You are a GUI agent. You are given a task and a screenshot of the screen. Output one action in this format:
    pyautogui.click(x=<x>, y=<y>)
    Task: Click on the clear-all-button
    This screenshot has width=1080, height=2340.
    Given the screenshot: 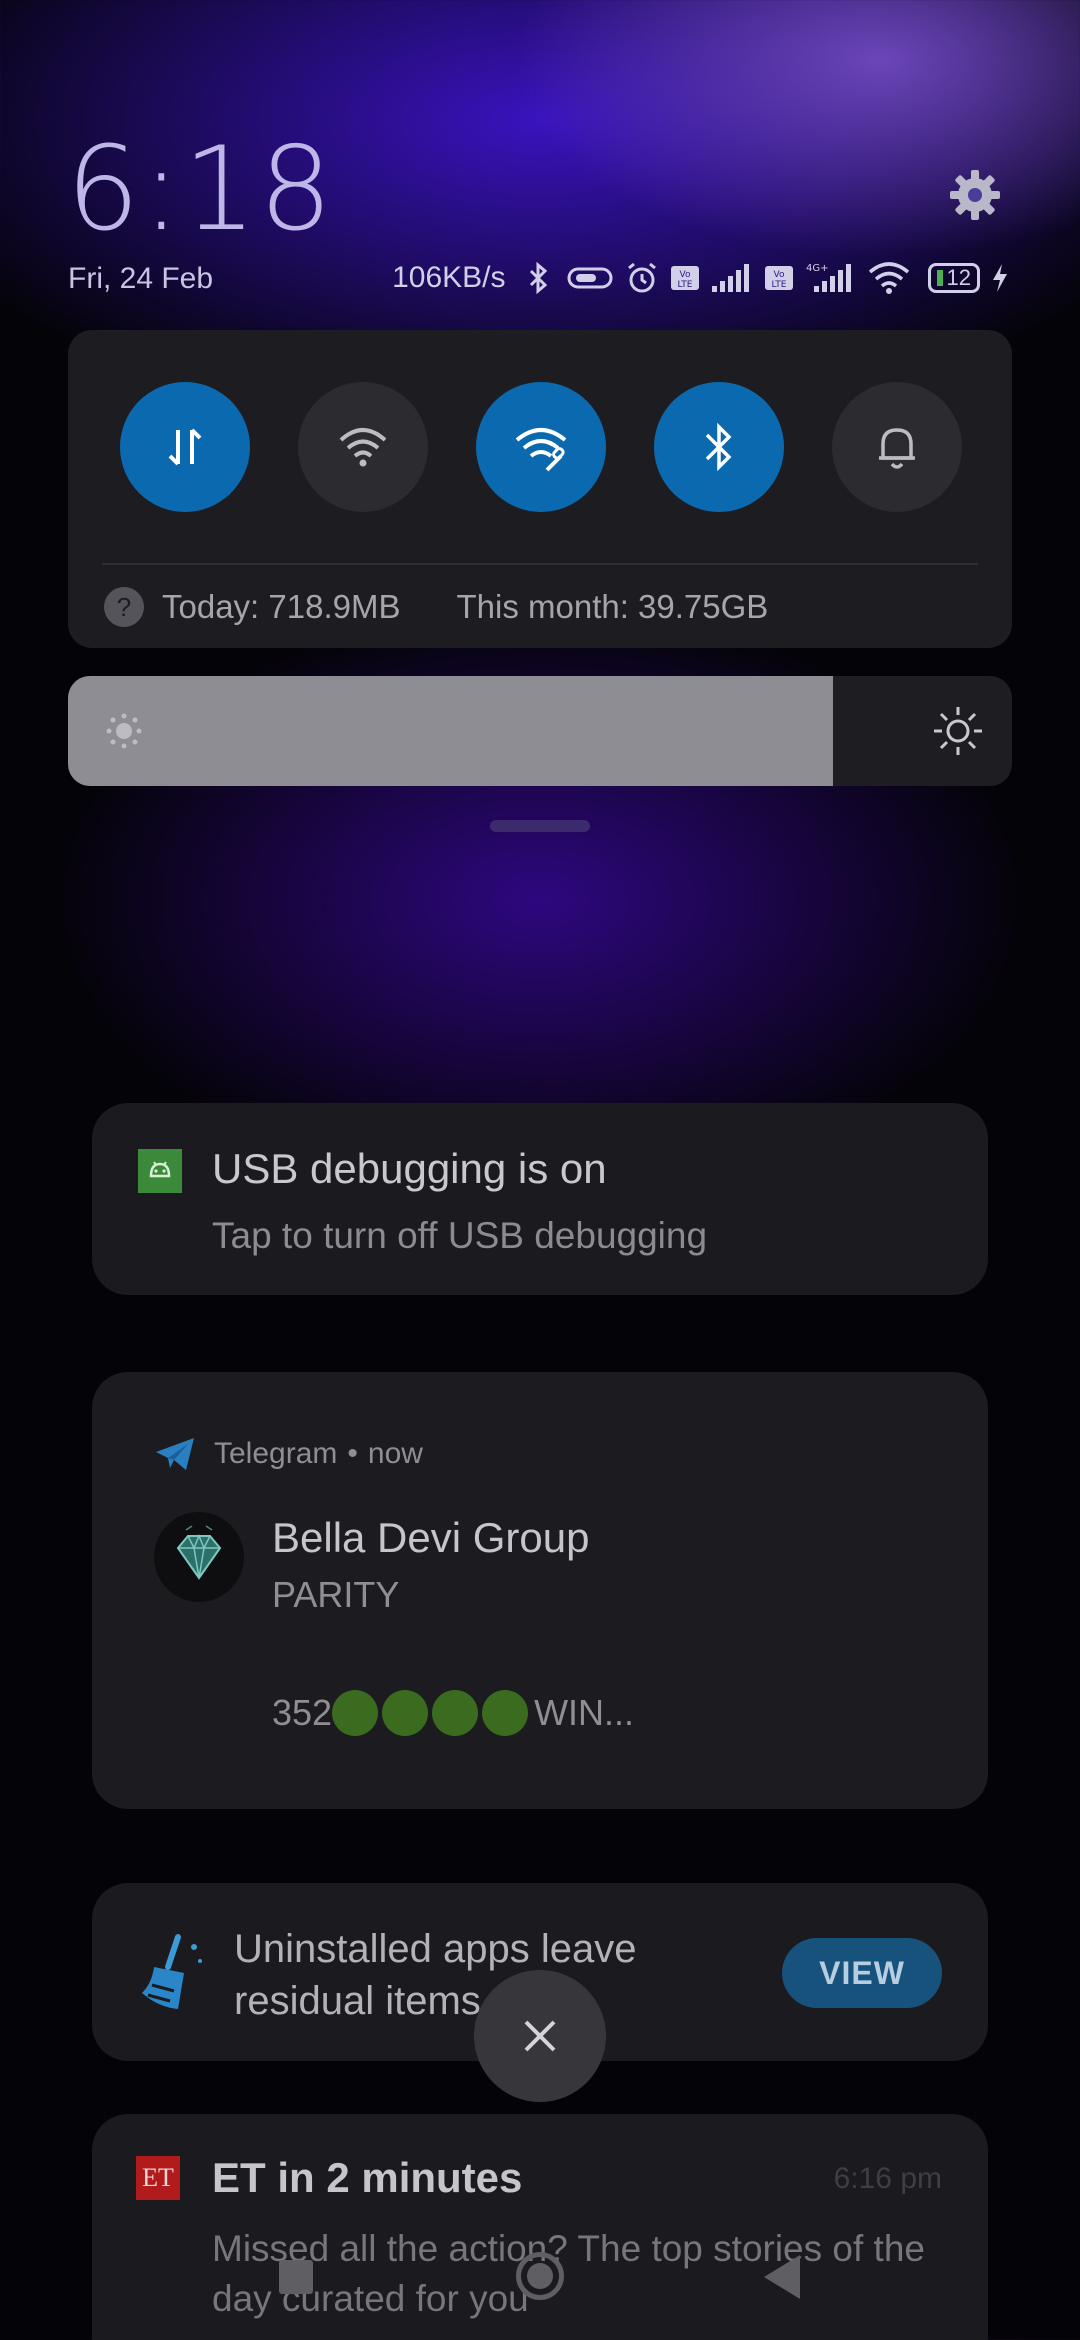 What is the action you would take?
    pyautogui.click(x=540, y=2036)
    